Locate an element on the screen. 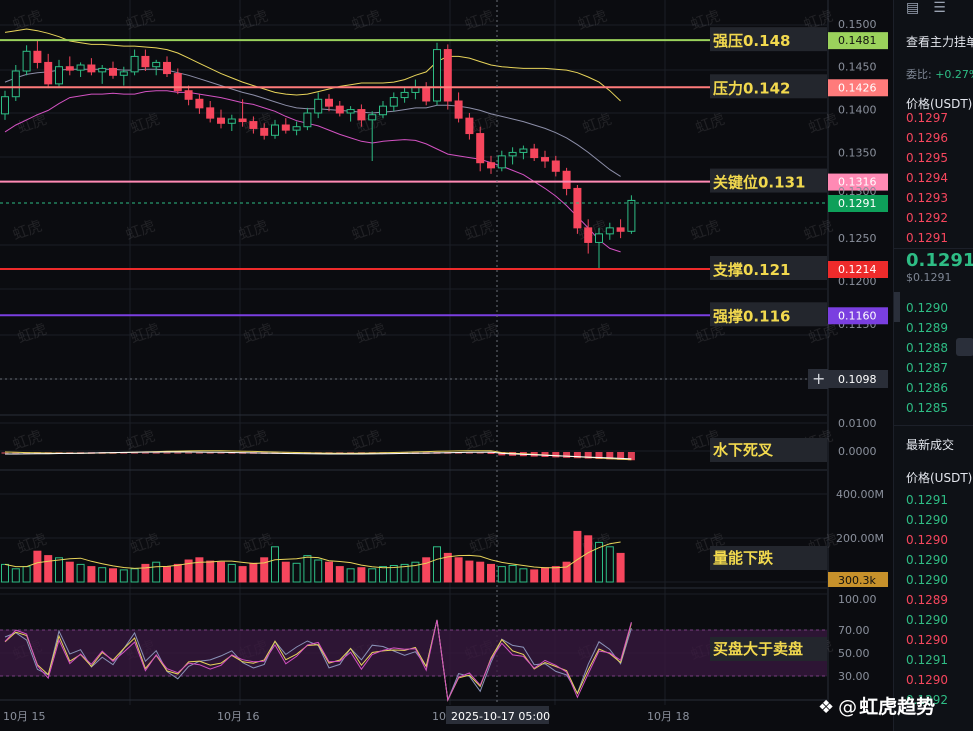  bid-price: 0.1286 is located at coordinates (927, 388).